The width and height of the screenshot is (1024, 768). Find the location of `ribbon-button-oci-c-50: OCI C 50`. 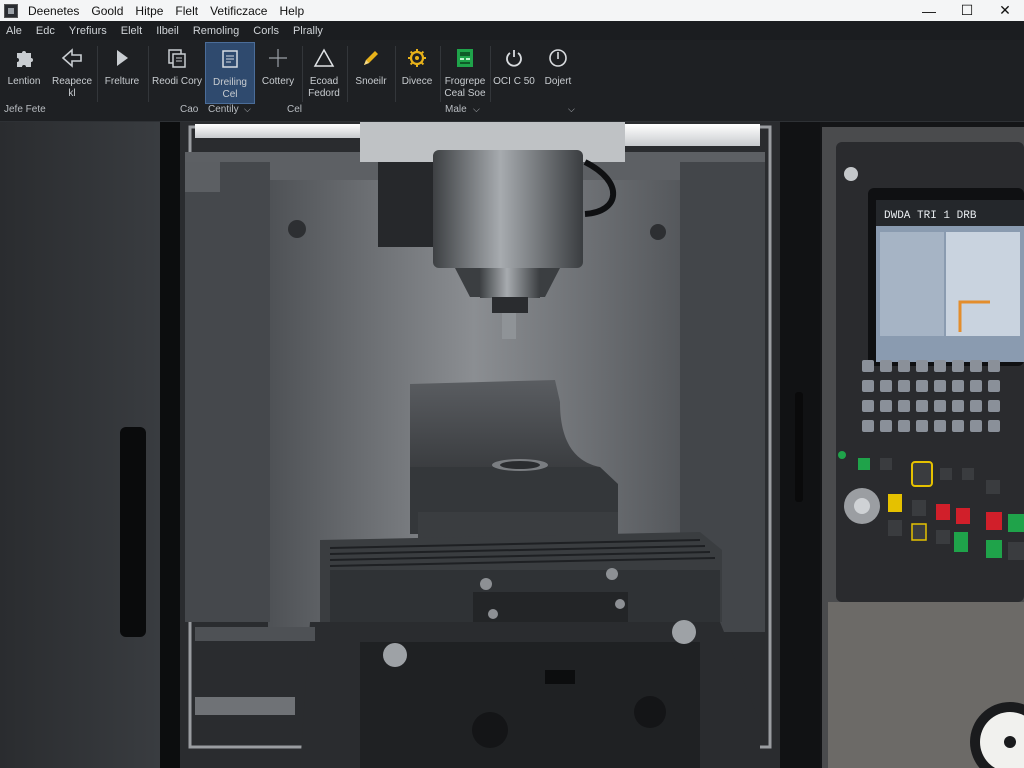

ribbon-button-oci-c-50: OCI C 50 is located at coordinates (514, 73).